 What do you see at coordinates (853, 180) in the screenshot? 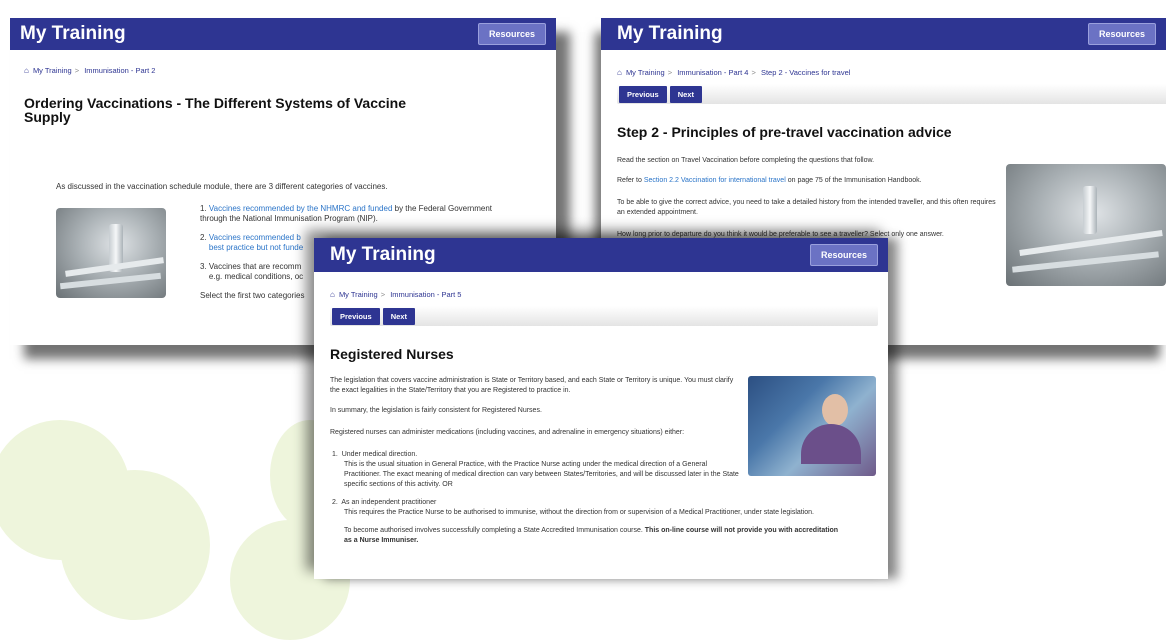
I see `paragraph-text: on page 75 of the Immunisation Handbook.` at bounding box center [853, 180].